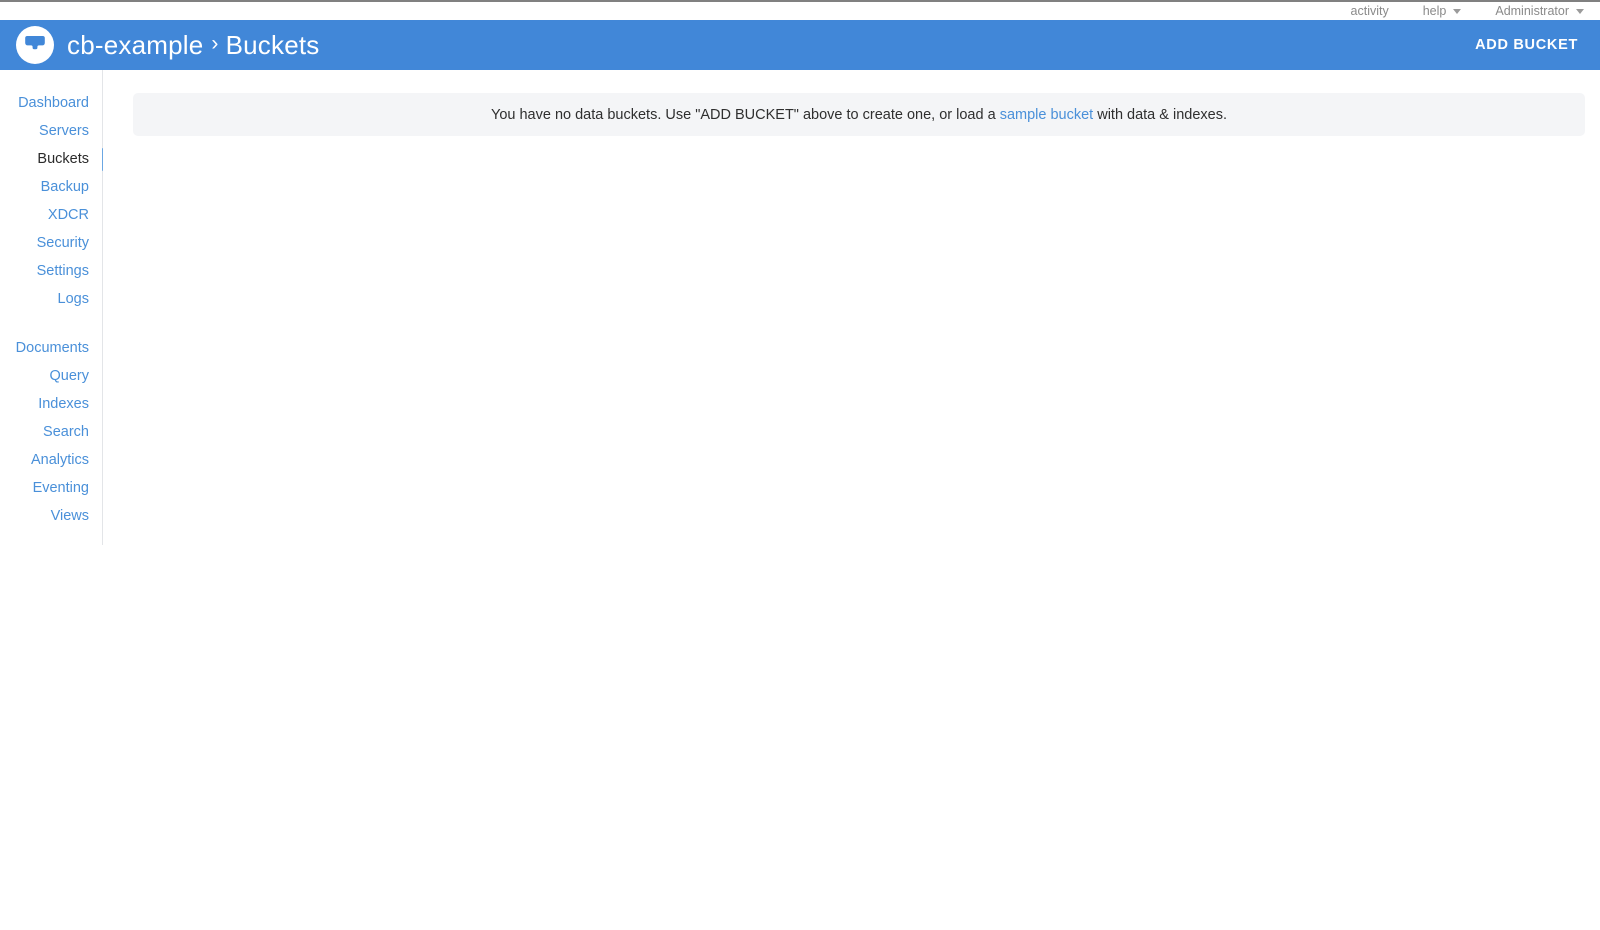 The height and width of the screenshot is (930, 1600). What do you see at coordinates (63, 404) in the screenshot?
I see `sidebar-item-label: Indexes` at bounding box center [63, 404].